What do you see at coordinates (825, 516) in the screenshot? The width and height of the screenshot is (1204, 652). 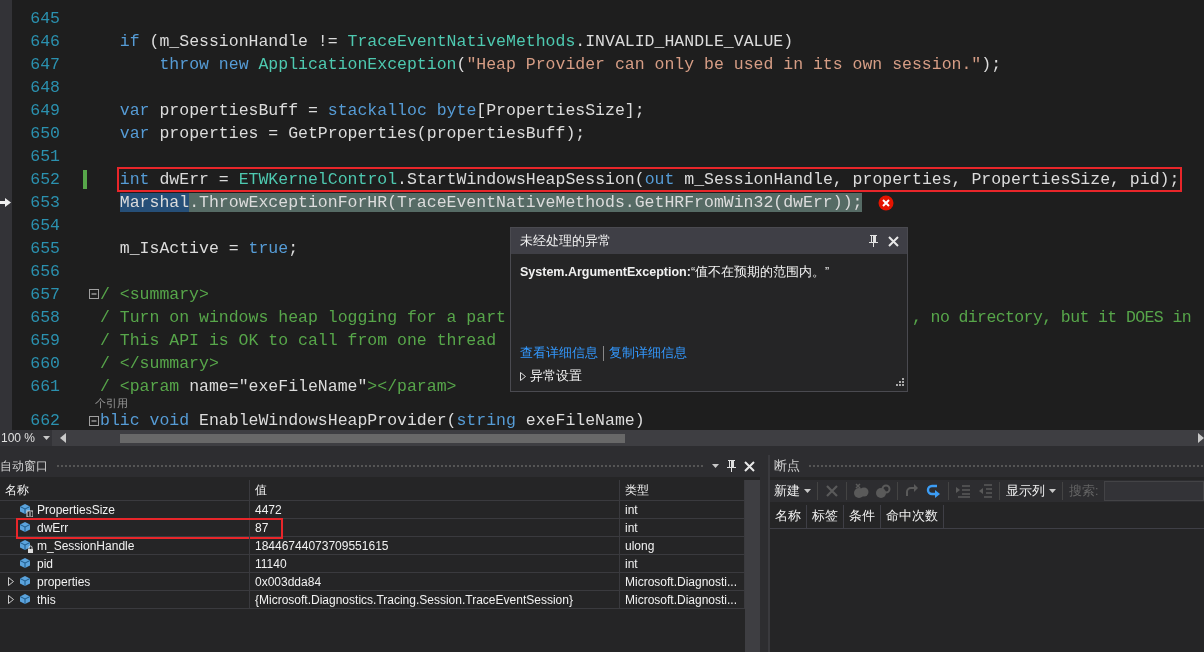 I see `column-header: 标签` at bounding box center [825, 516].